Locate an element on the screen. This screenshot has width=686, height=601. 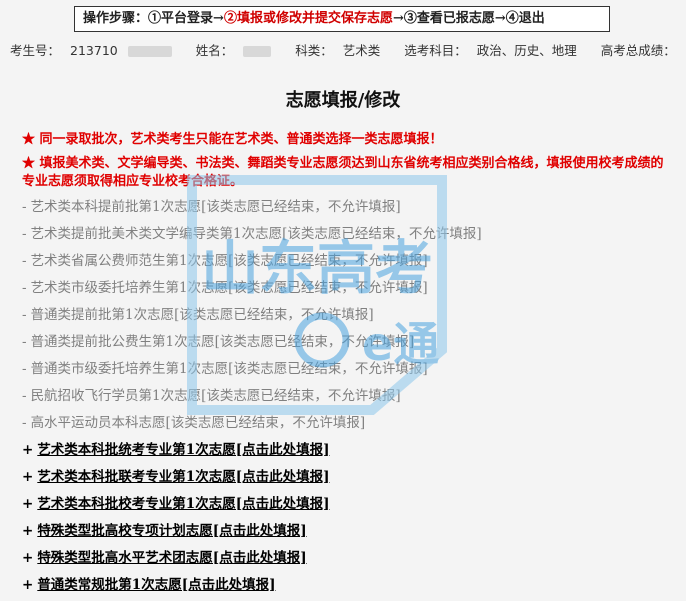
batch-open-item: + 艺术类本科批统考专业第1次志愿[点击此处填报] is located at coordinates (176, 450).